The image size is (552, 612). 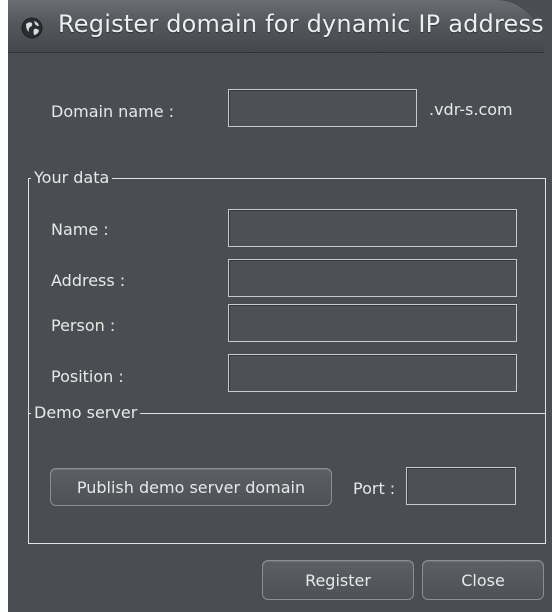 What do you see at coordinates (372, 228) in the screenshot?
I see `name-input` at bounding box center [372, 228].